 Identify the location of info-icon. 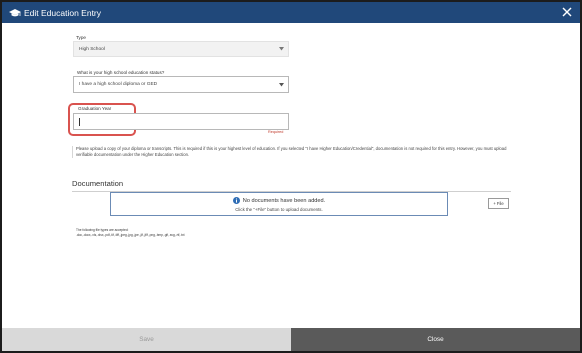
(236, 200).